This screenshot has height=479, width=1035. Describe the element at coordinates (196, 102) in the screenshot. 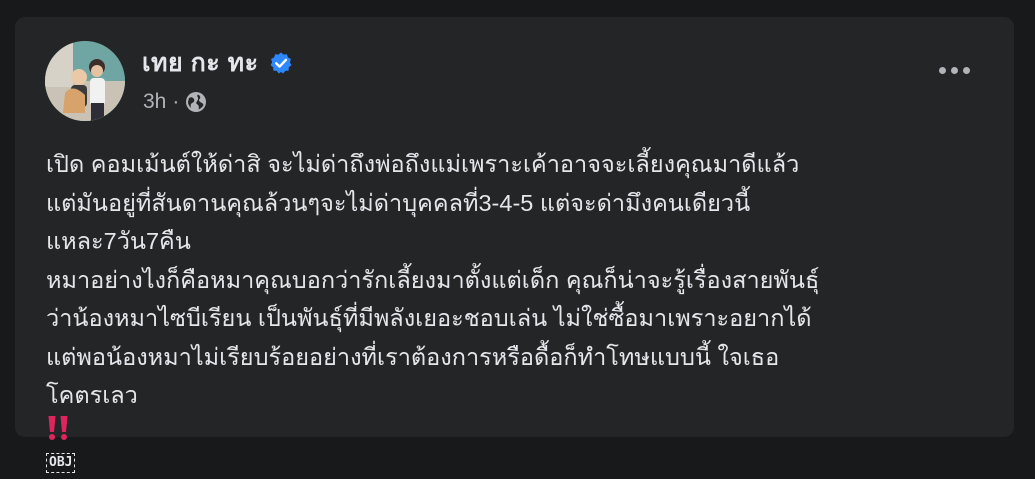

I see `globe-icon` at that location.